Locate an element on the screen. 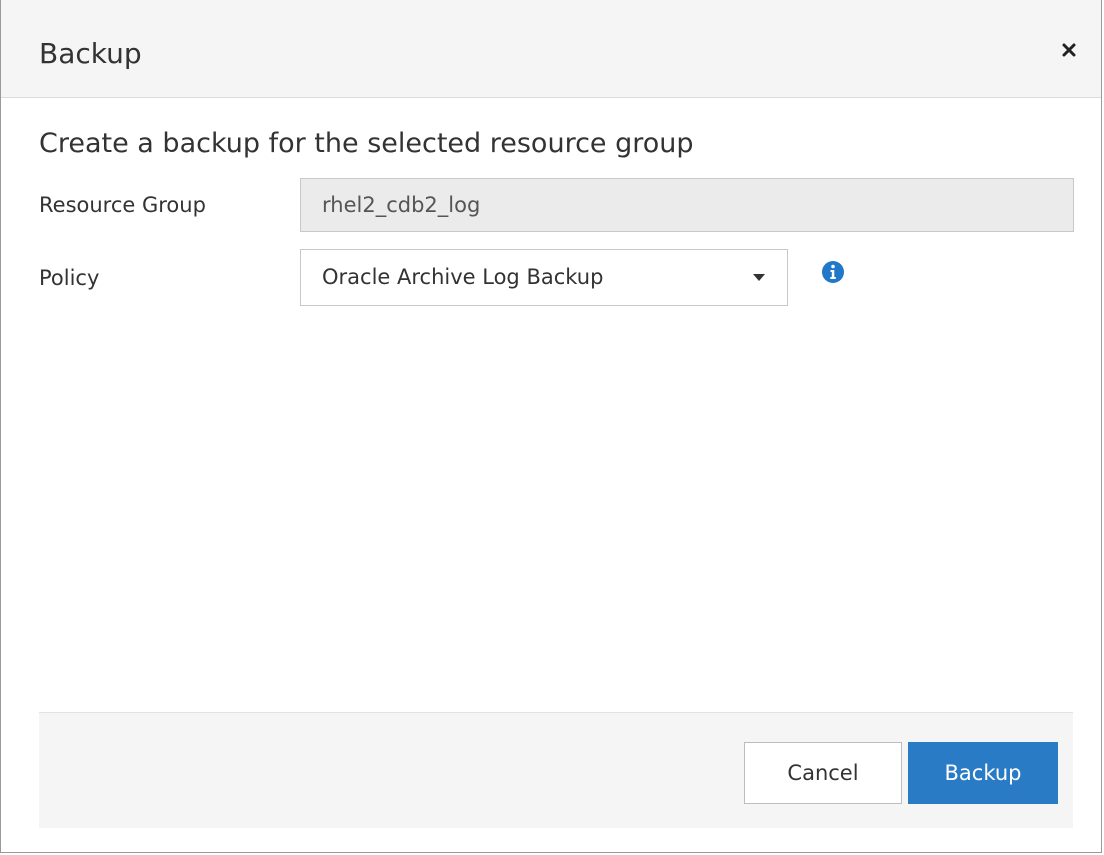 The width and height of the screenshot is (1104, 855). info-icon-glyph is located at coordinates (833, 272).